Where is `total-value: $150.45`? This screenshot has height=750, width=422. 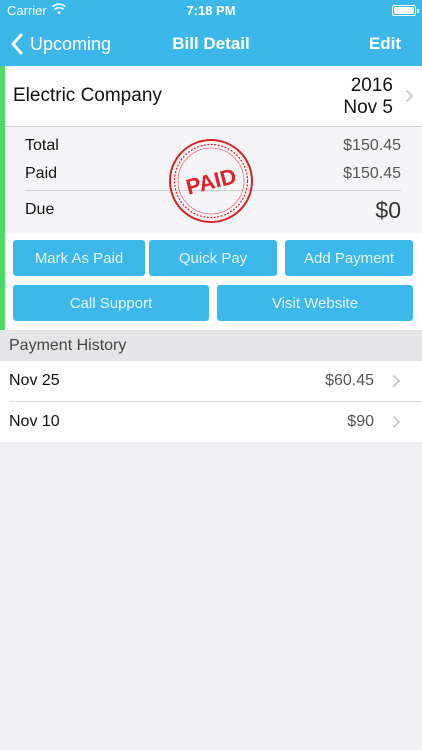 total-value: $150.45 is located at coordinates (372, 145).